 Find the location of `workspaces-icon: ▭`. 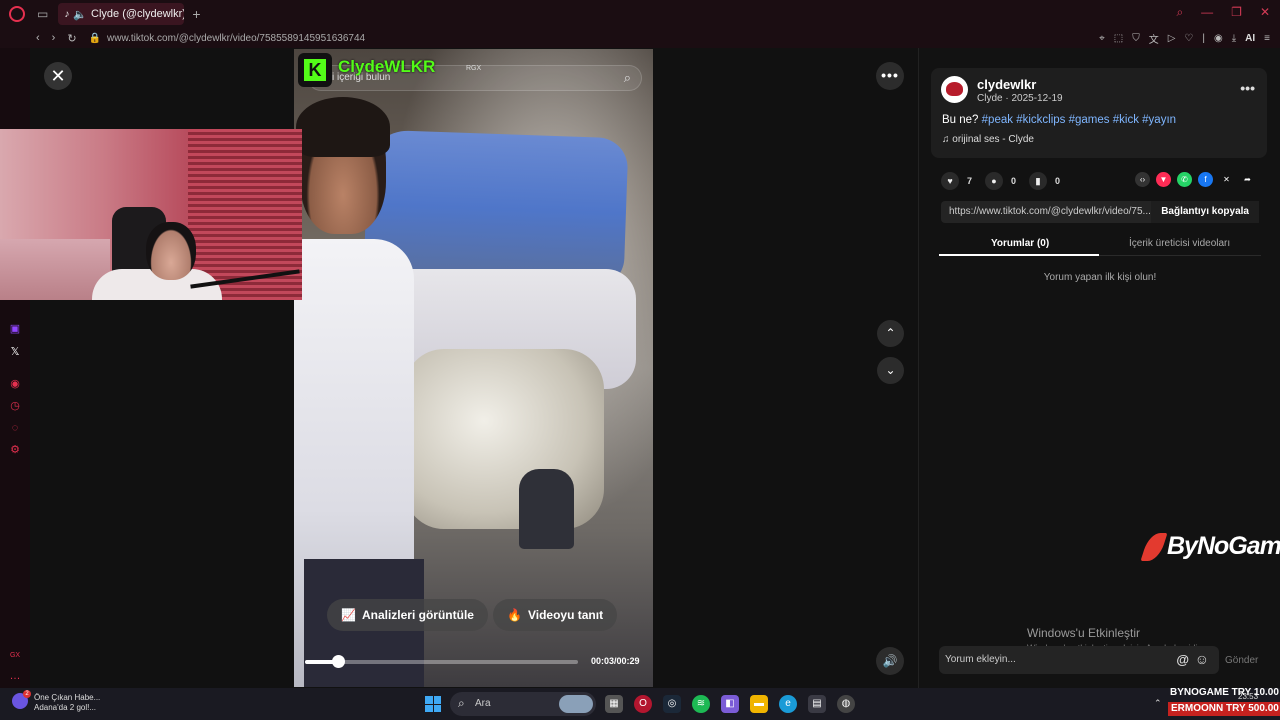

workspaces-icon: ▭ is located at coordinates (42, 14).